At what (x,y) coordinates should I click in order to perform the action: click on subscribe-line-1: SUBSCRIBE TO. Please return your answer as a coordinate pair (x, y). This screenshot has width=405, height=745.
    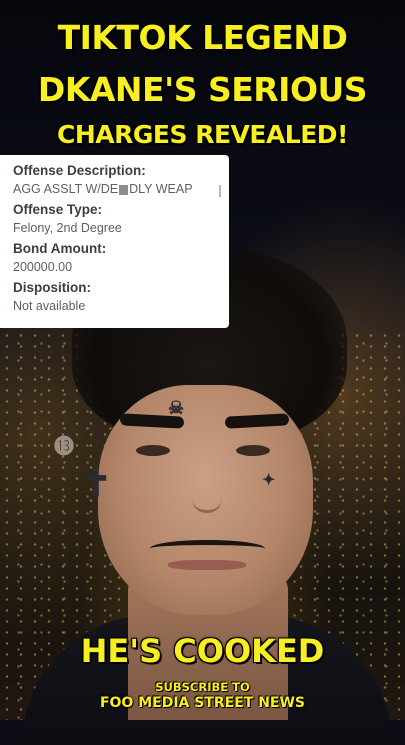
    Looking at the image, I should click on (202, 687).